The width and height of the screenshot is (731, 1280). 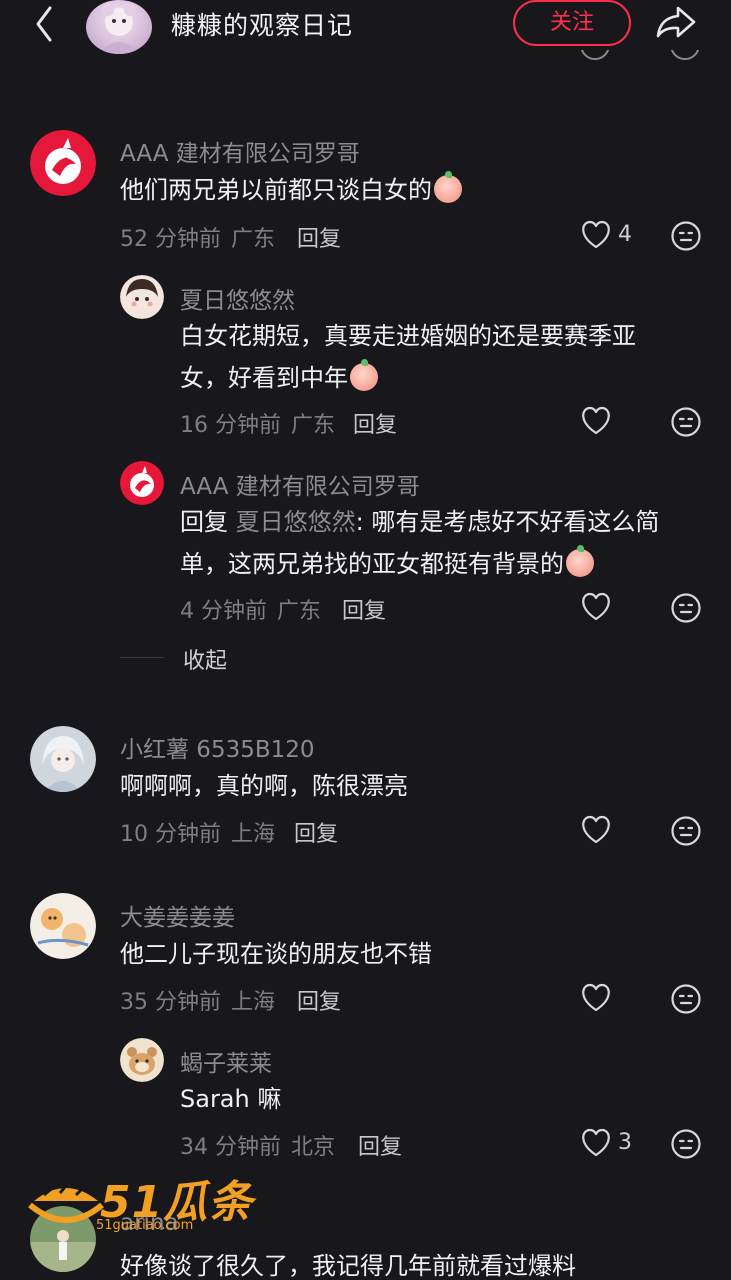 I want to click on comment-username: 小红薯 6535B120, so click(x=217, y=747).